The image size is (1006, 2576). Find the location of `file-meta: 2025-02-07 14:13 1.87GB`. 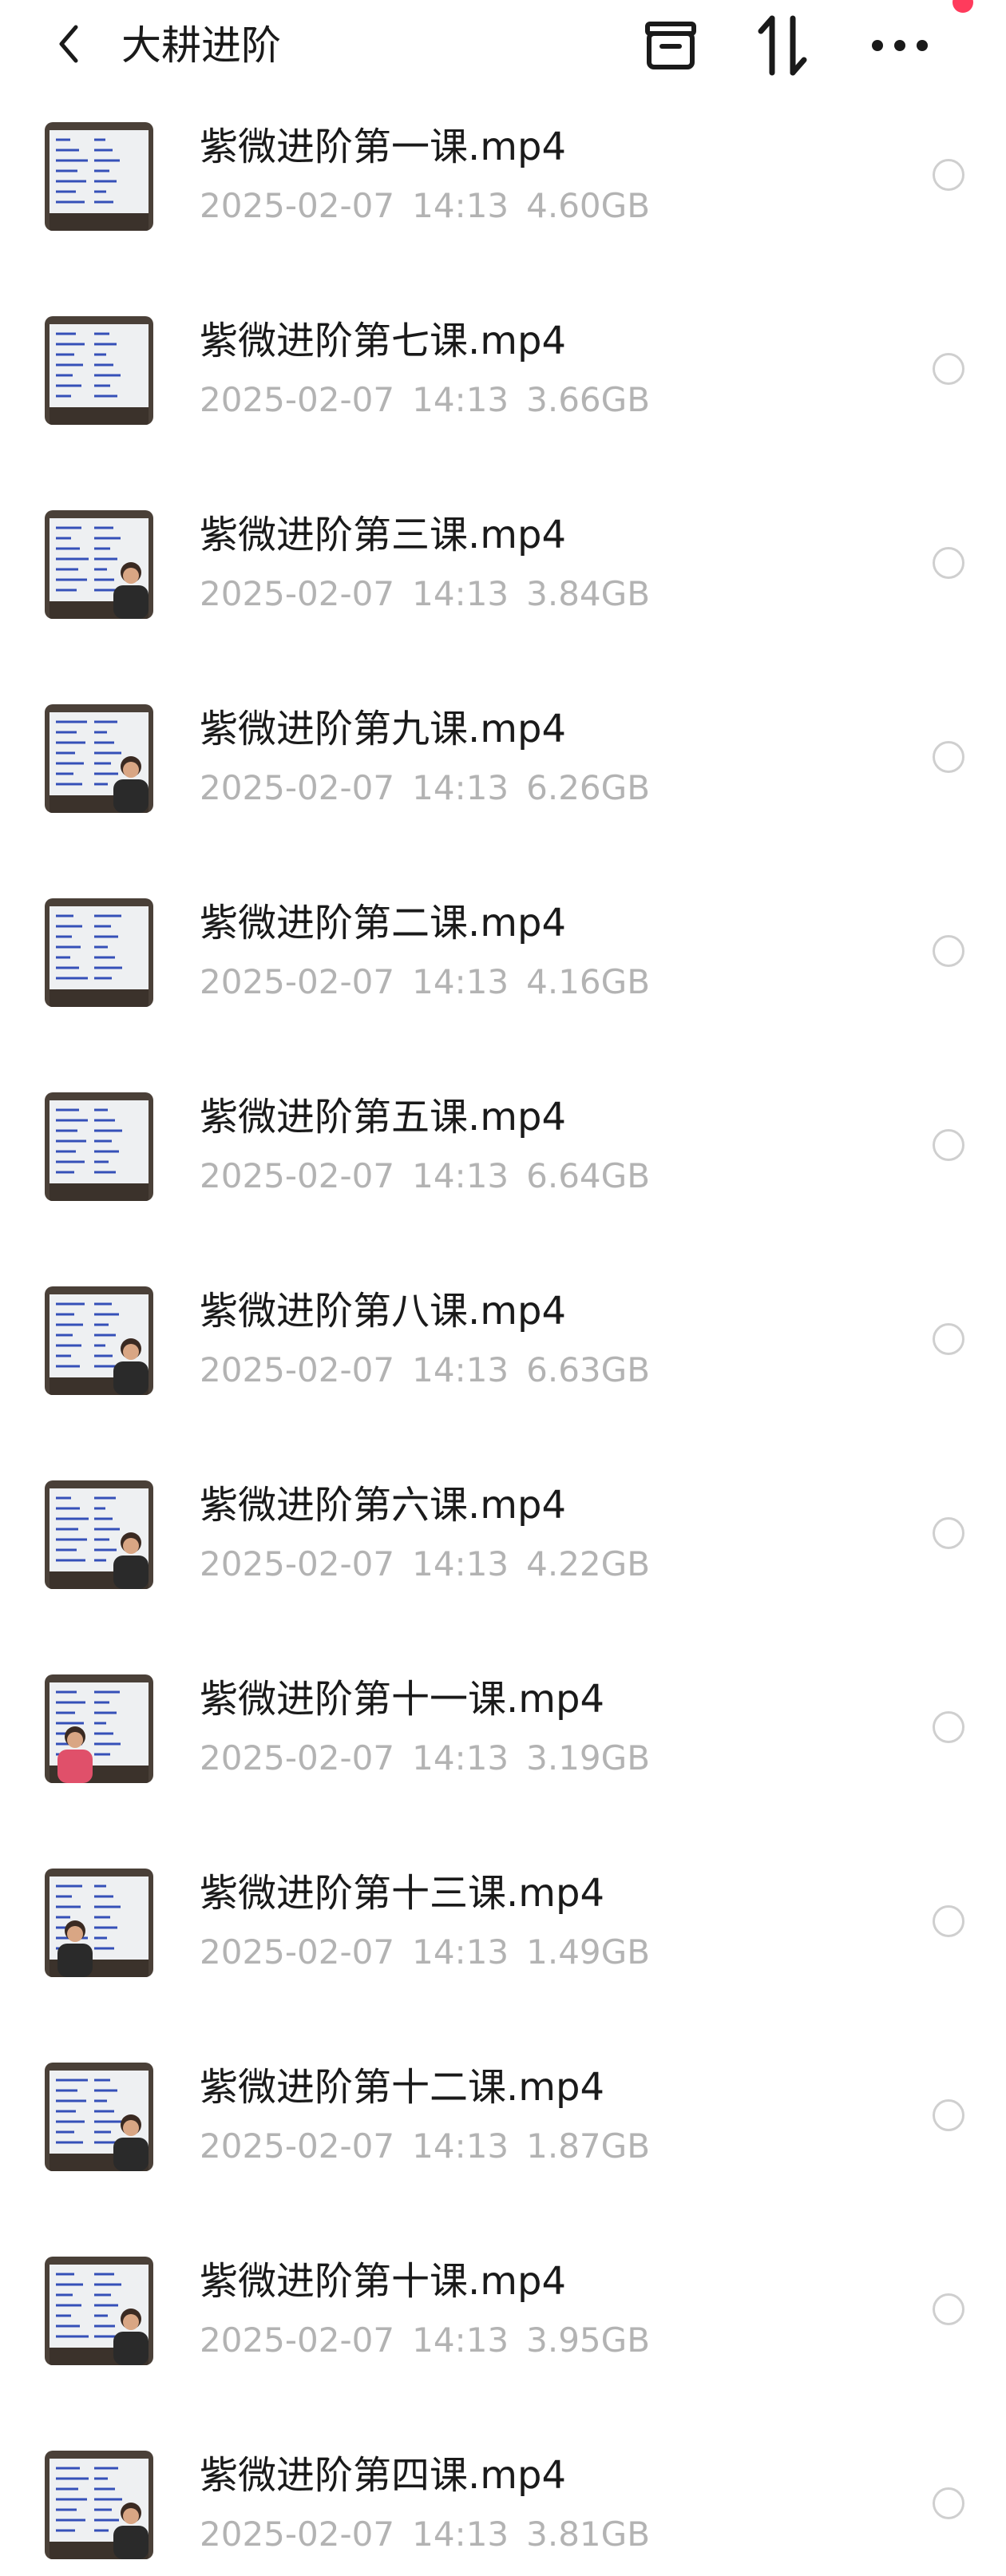

file-meta: 2025-02-07 14:13 1.87GB is located at coordinates (434, 2146).